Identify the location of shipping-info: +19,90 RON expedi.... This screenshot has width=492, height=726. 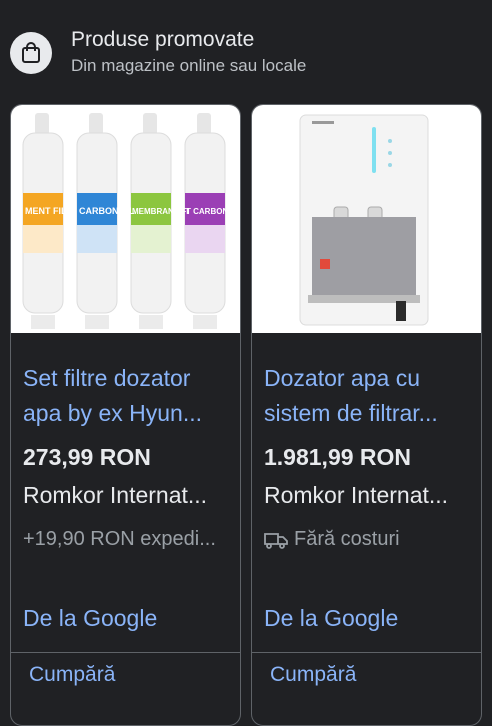
(119, 539).